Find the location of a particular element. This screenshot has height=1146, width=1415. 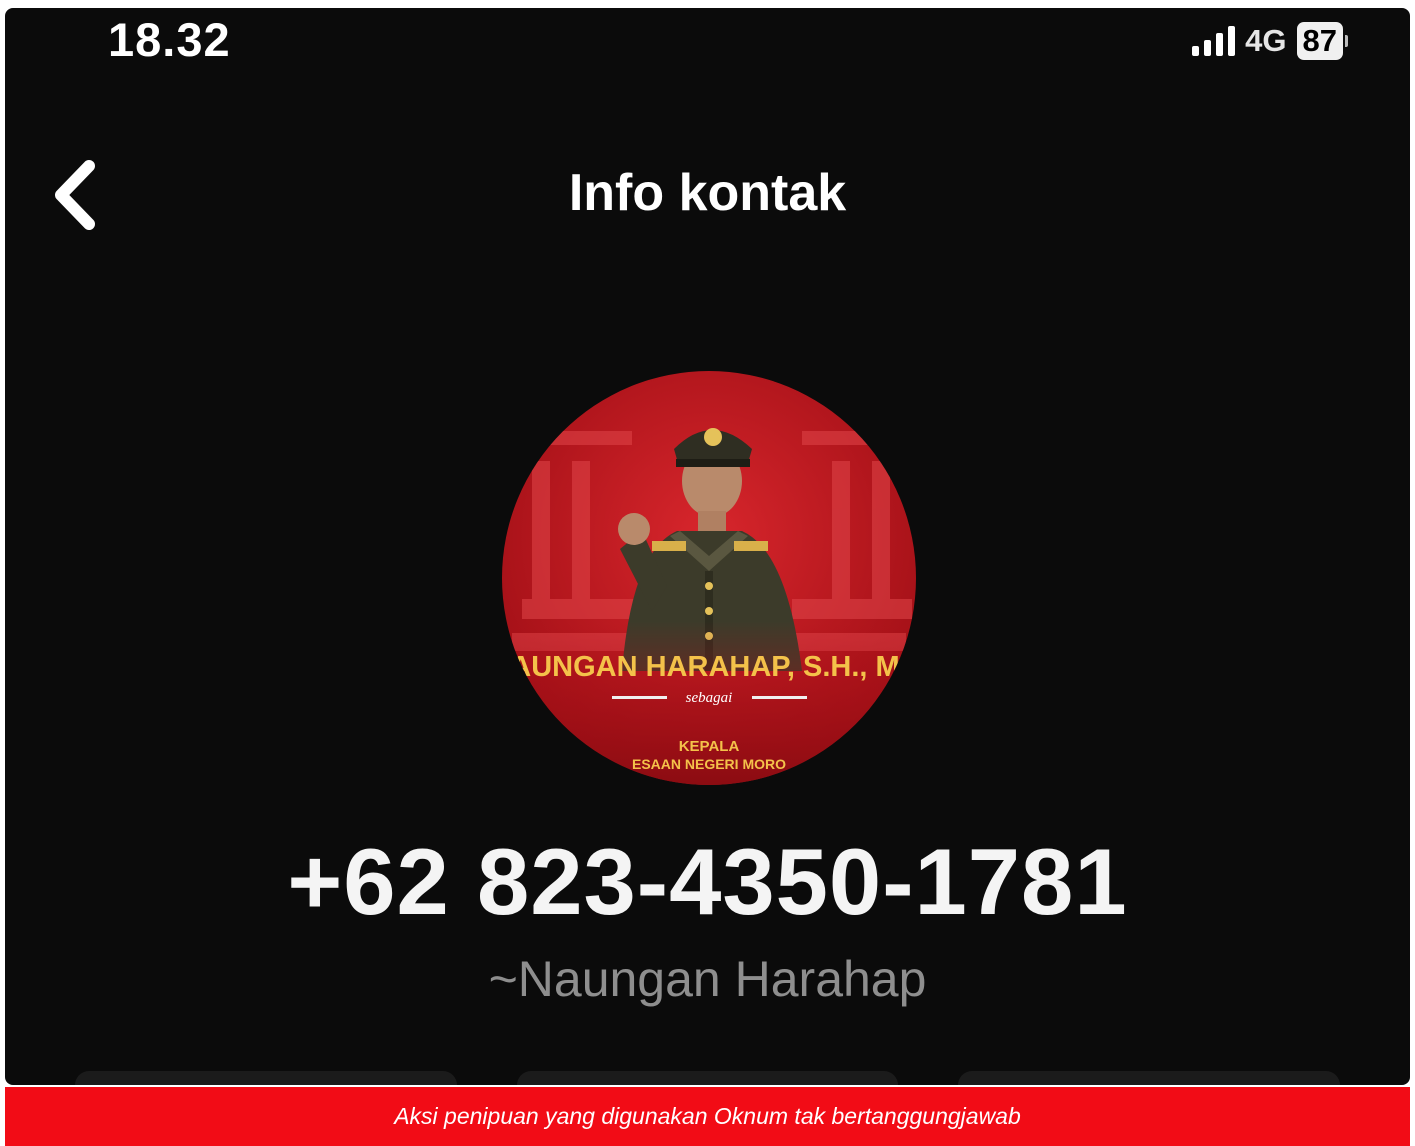

battery-level: 87 is located at coordinates (1319, 41).